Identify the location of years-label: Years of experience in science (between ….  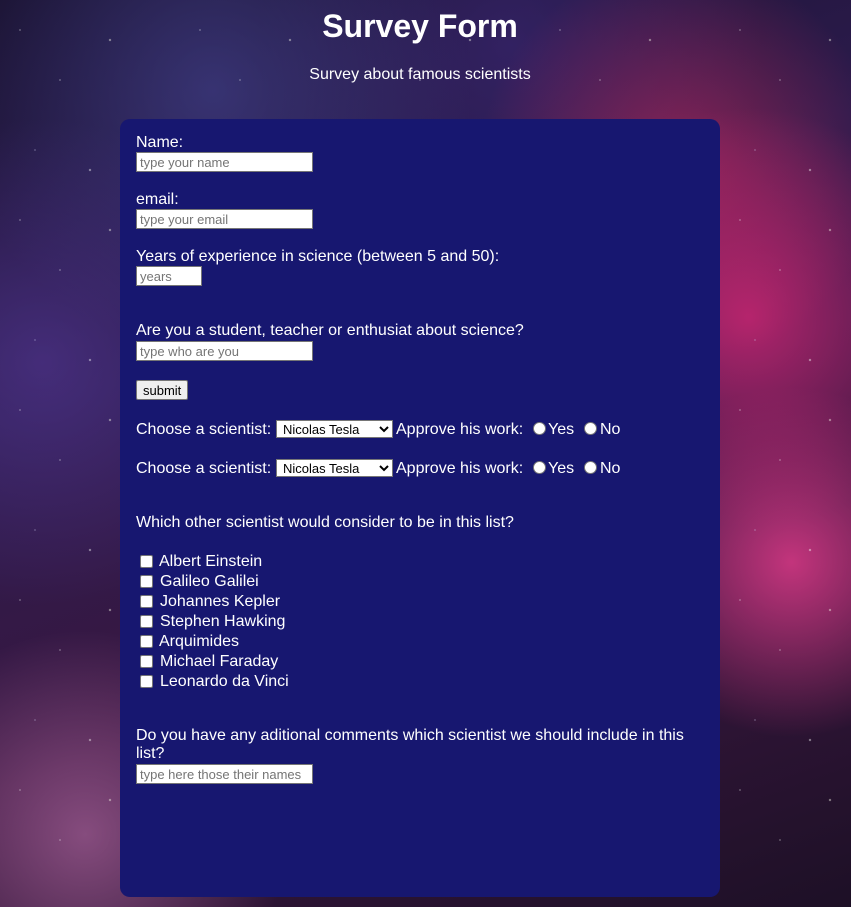
(318, 256).